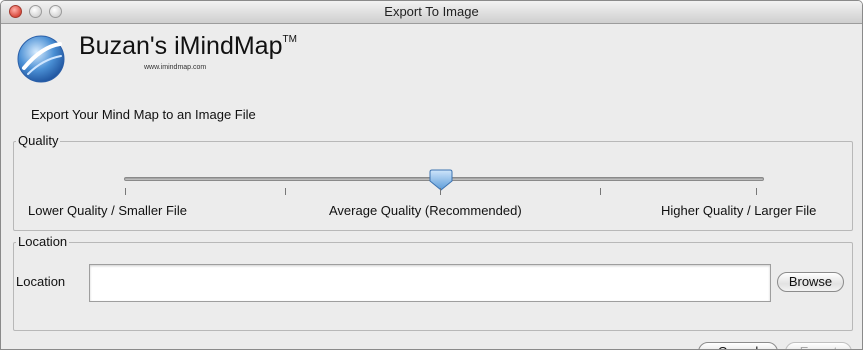  What do you see at coordinates (143, 114) in the screenshot?
I see `intro-text: Export Your Mind Map to an Image File` at bounding box center [143, 114].